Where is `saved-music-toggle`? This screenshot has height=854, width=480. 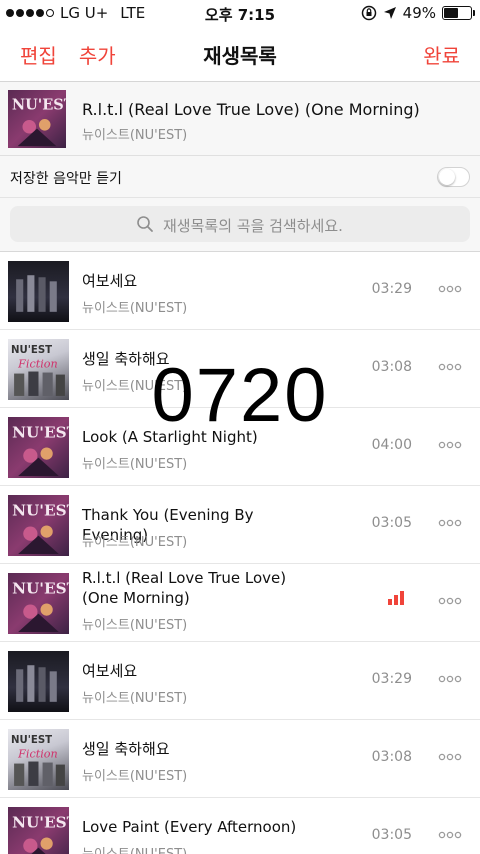
saved-music-toggle is located at coordinates (453, 177).